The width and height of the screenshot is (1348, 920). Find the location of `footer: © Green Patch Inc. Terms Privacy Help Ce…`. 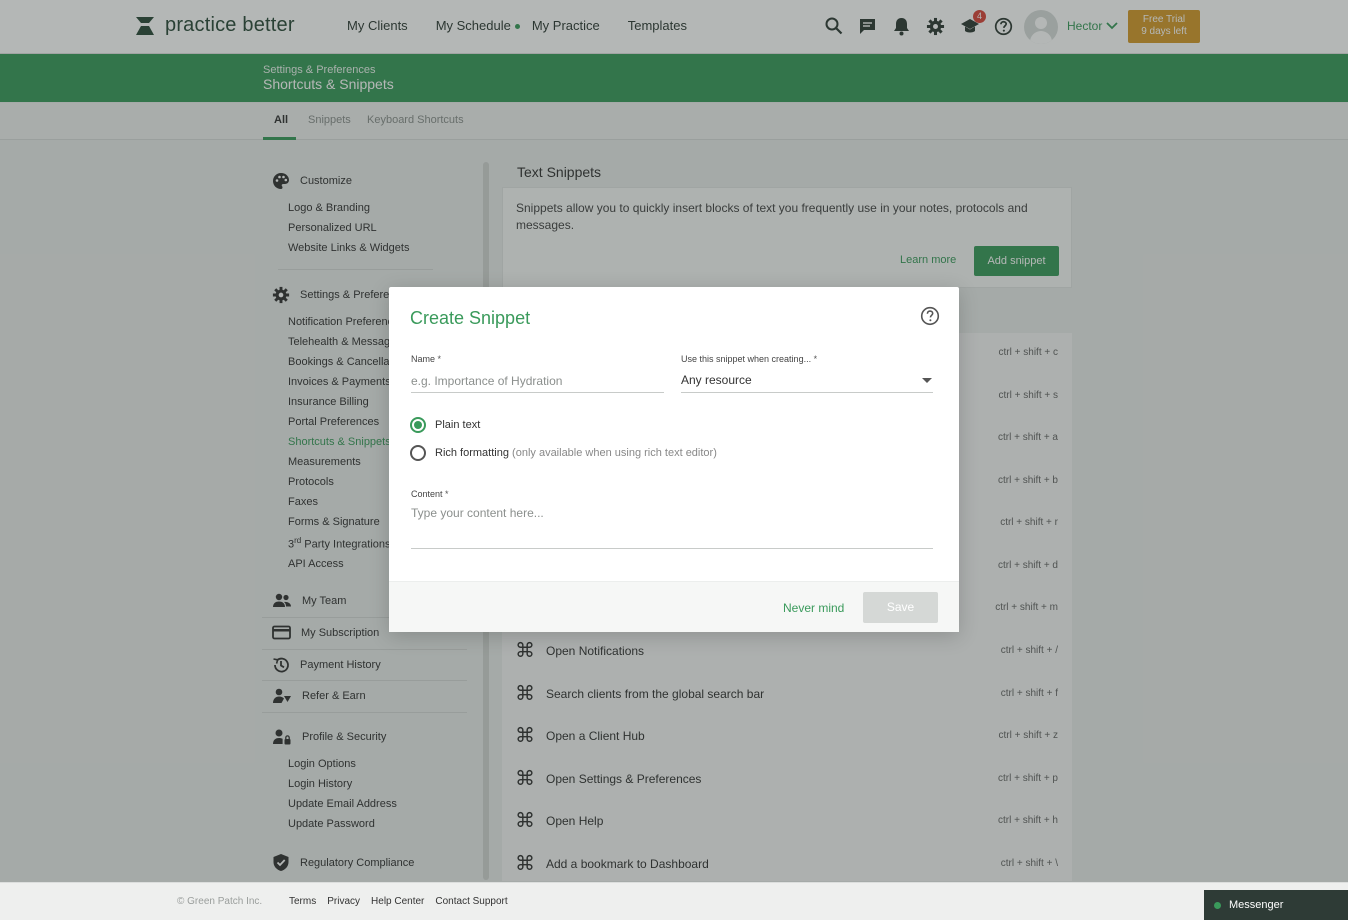

footer: © Green Patch Inc. Terms Privacy Help Ce… is located at coordinates (674, 901).